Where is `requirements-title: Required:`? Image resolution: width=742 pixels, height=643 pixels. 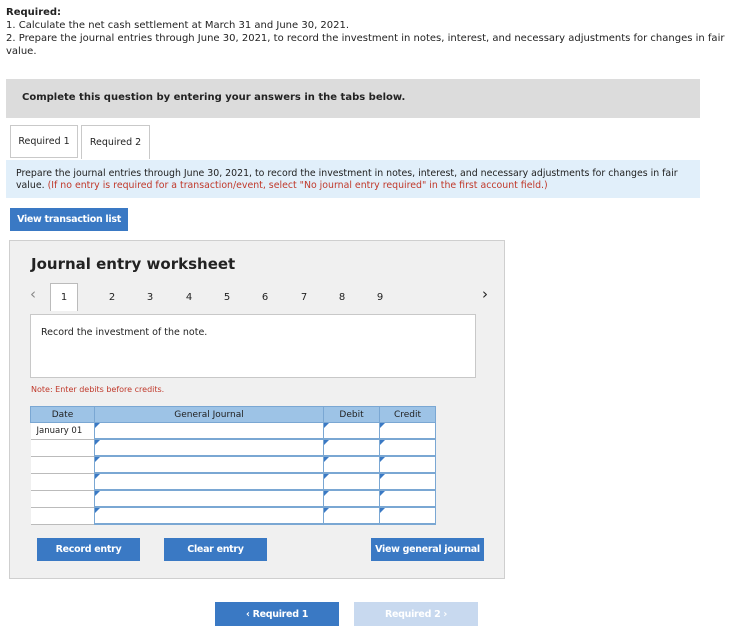
requirements-title: Required: is located at coordinates (34, 12).